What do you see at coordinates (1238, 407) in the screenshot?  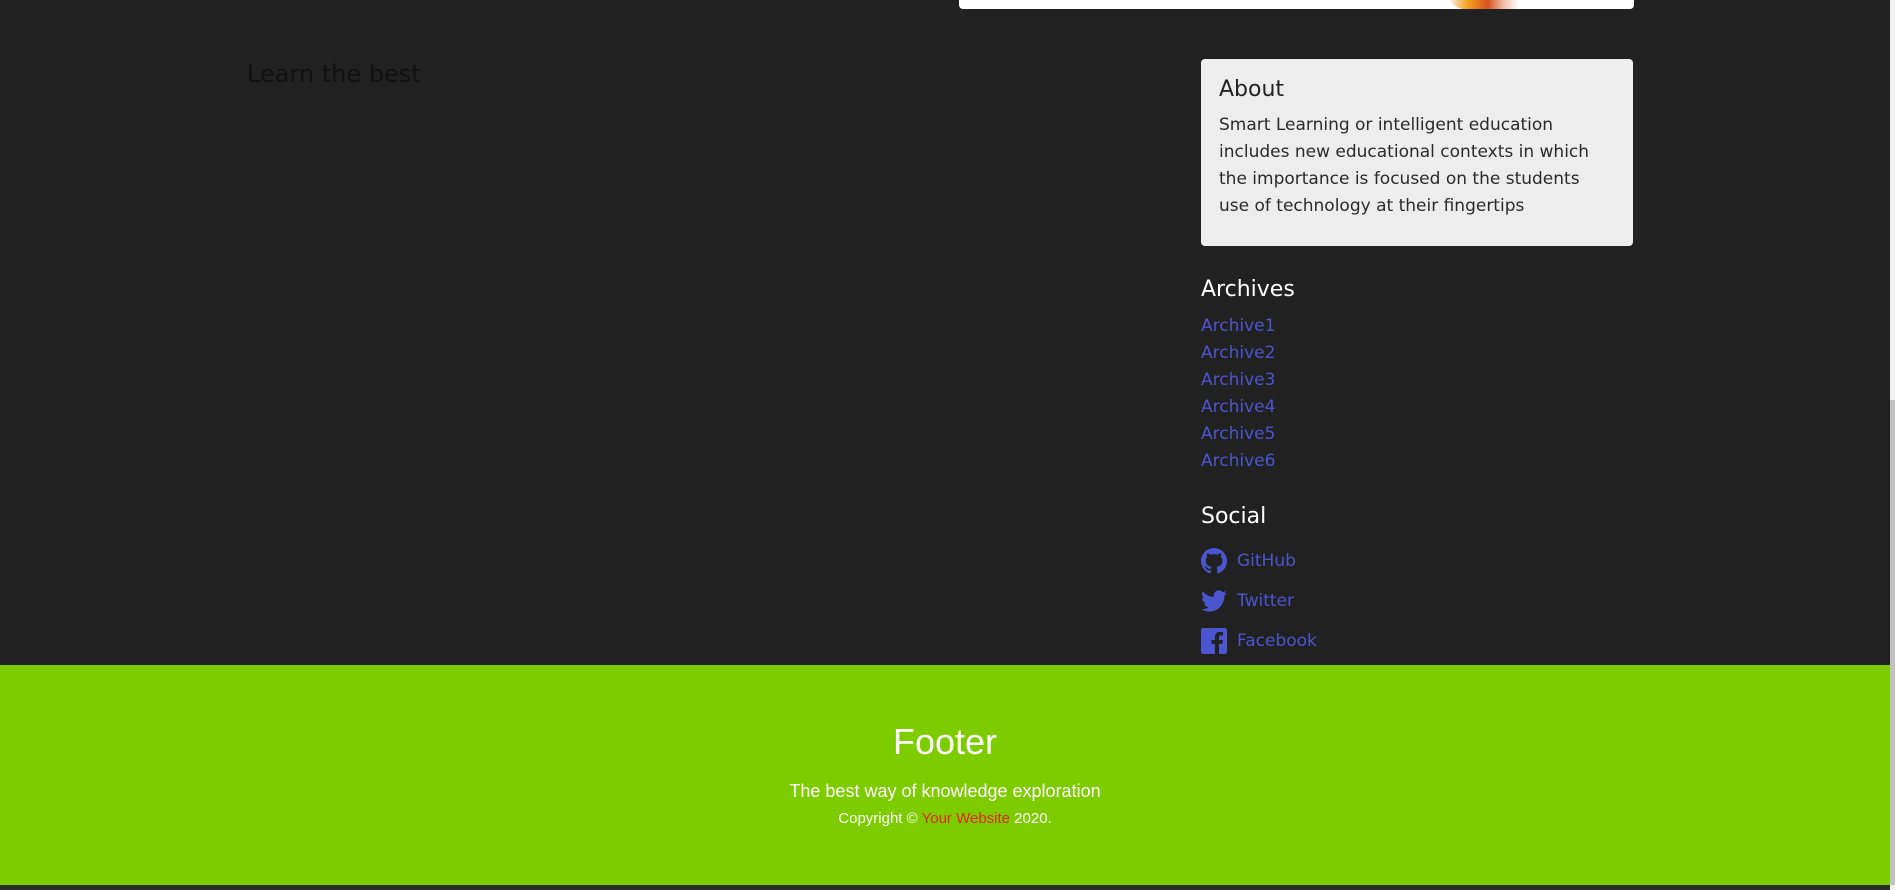 I see `archive-link-4: Archive4` at bounding box center [1238, 407].